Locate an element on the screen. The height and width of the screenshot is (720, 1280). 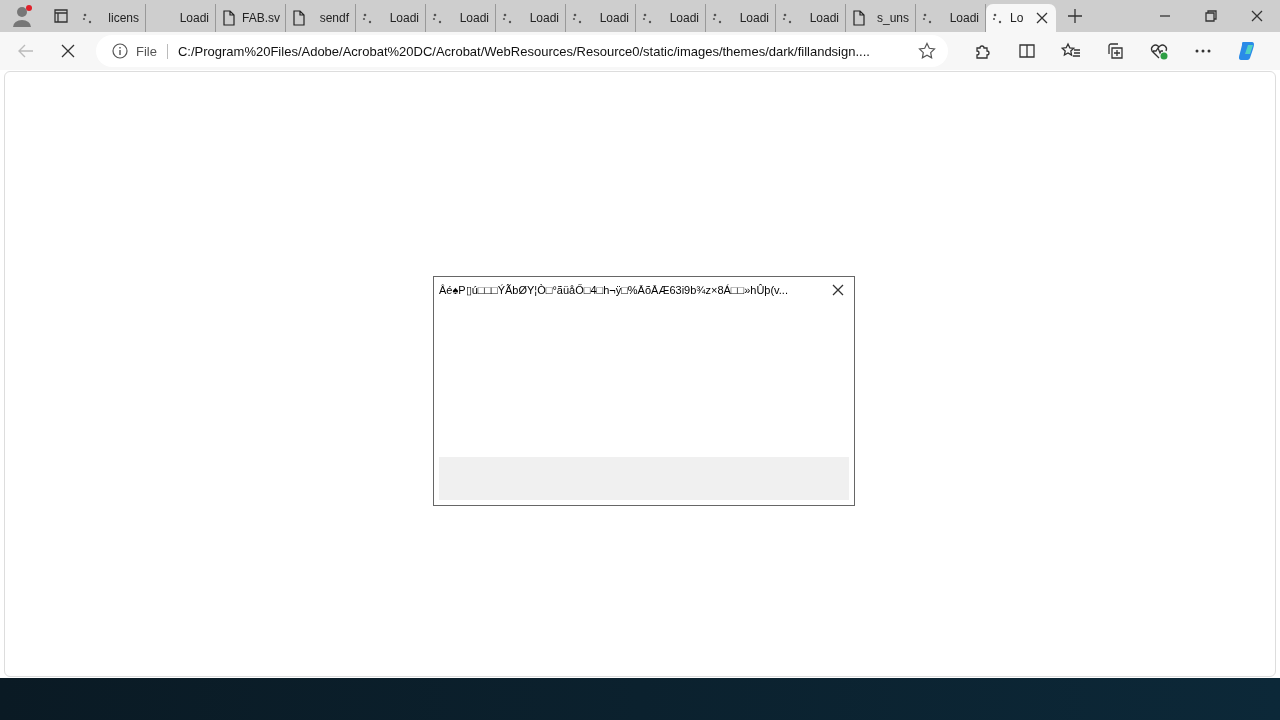
favorite-star-icon is located at coordinates (927, 51).